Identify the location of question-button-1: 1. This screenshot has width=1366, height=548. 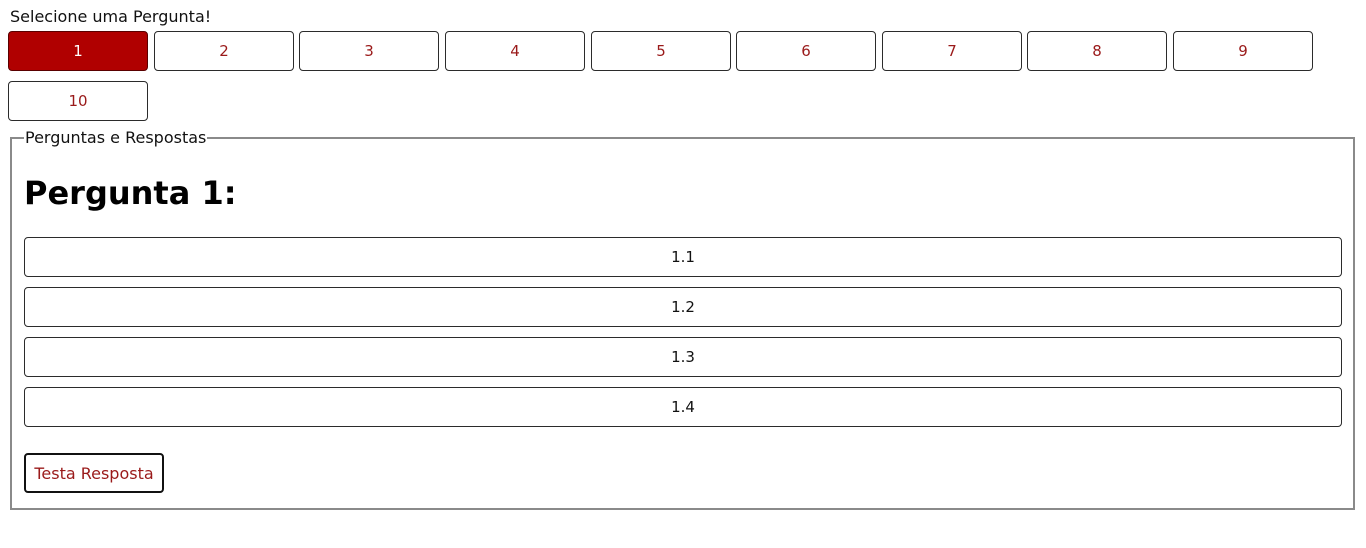
(78, 51).